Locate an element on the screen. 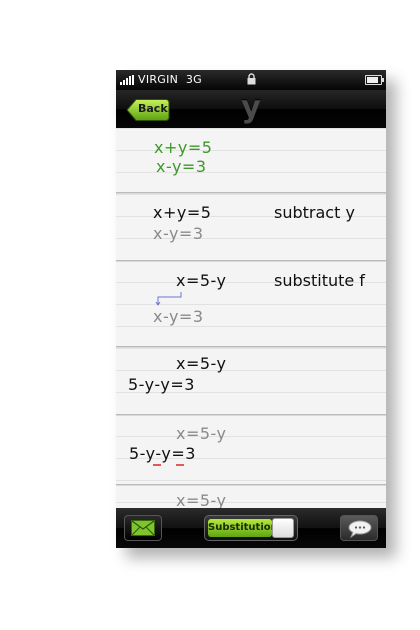 The width and height of the screenshot is (420, 630). list-item: x=5-y is located at coordinates (251, 497).